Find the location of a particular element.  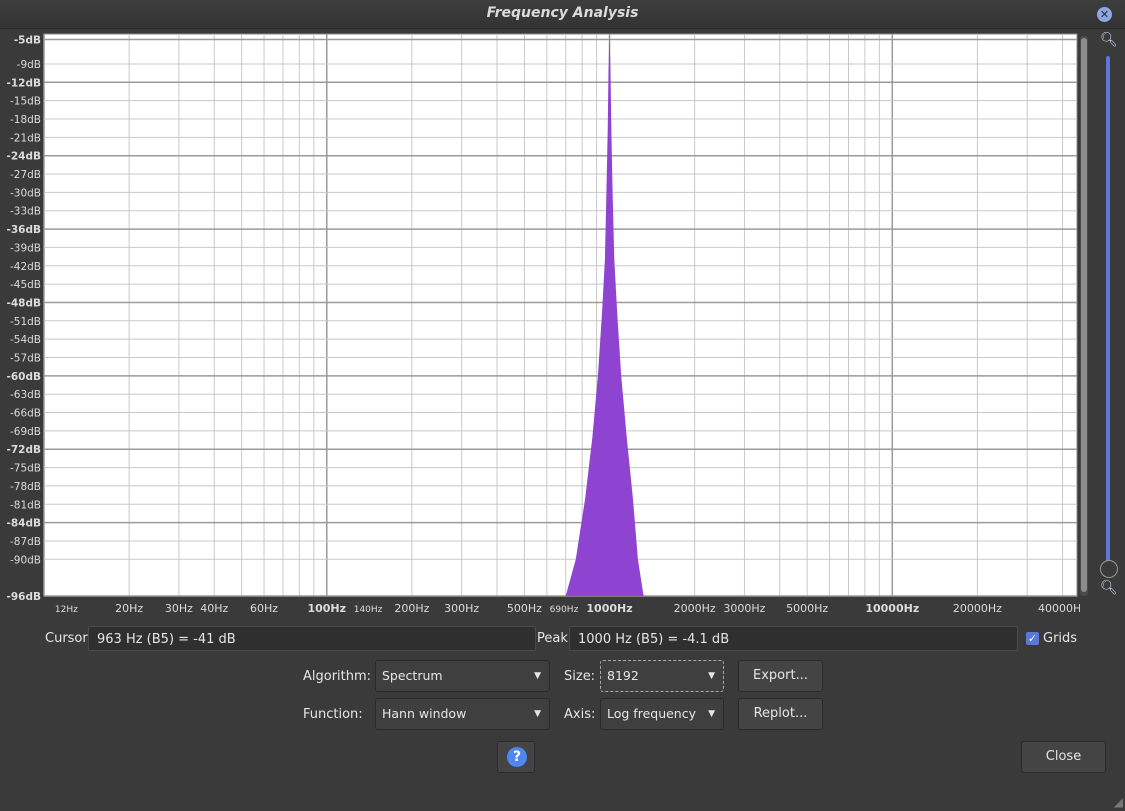

x-tick-label: 20000Hz is located at coordinates (977, 608).